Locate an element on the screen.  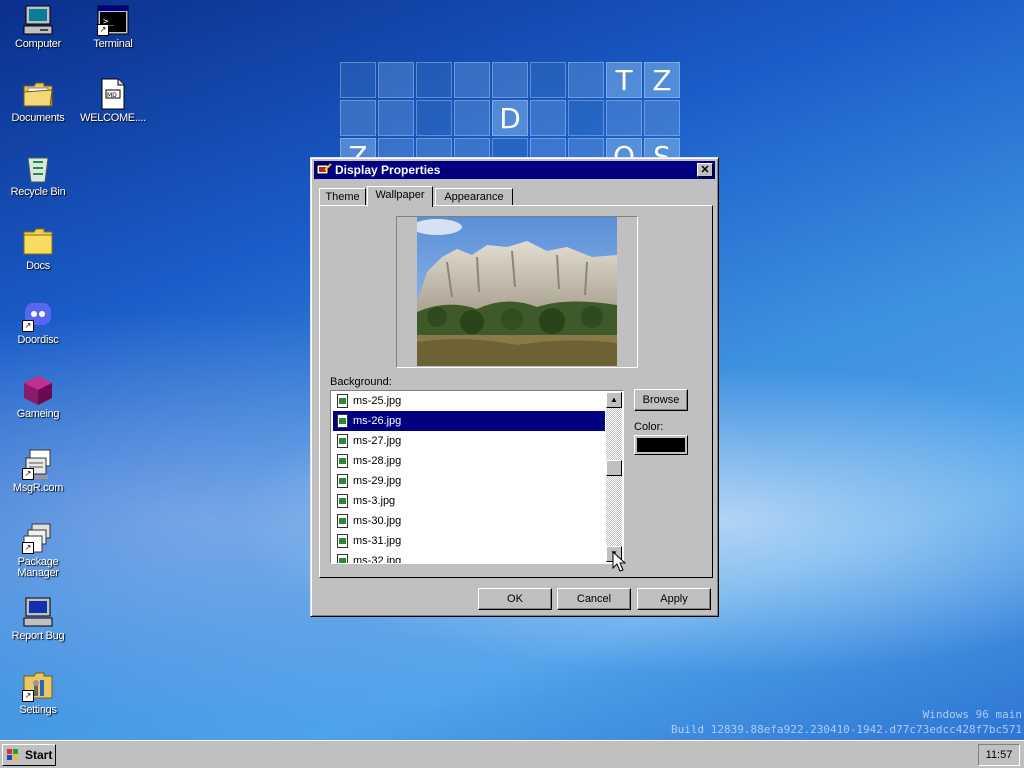
tab-wallpaper: Wallpaper is located at coordinates (400, 196).